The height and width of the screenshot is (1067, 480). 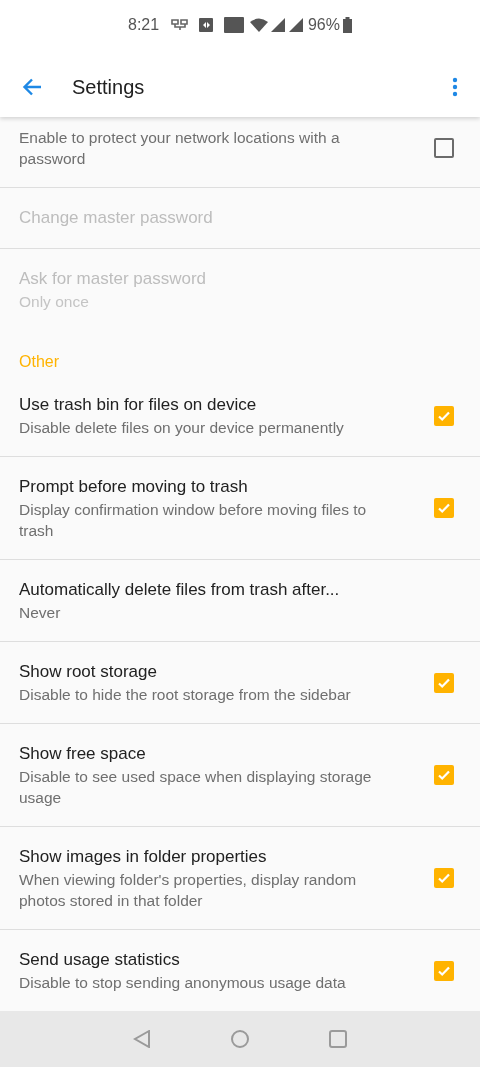 What do you see at coordinates (142, 1039) in the screenshot?
I see `back-nav-icon` at bounding box center [142, 1039].